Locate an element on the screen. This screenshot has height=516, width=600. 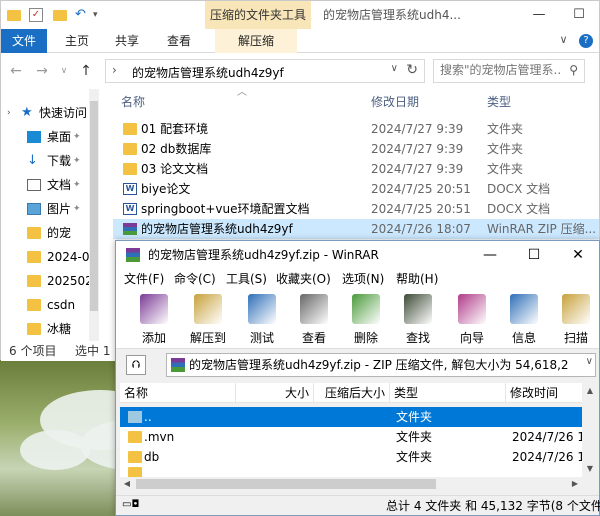
delete-button: 删除 is located at coordinates (366, 319).